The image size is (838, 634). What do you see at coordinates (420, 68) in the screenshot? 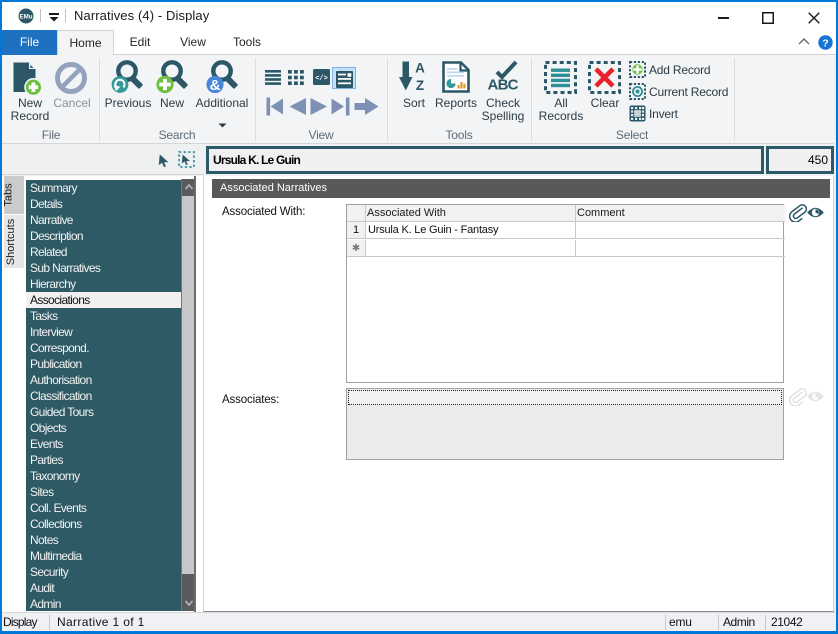
I see `svg-text: A` at bounding box center [420, 68].